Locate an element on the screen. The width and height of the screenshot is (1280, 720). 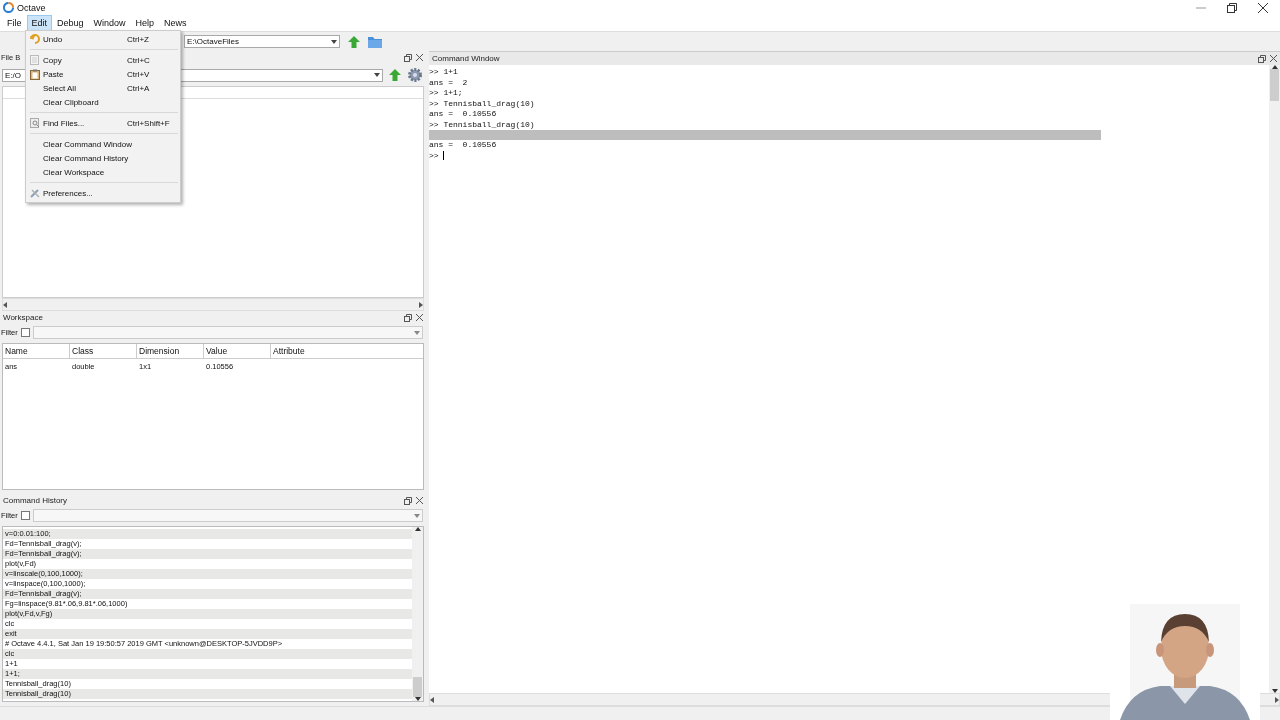
window-title: Octave is located at coordinates (31, 7).